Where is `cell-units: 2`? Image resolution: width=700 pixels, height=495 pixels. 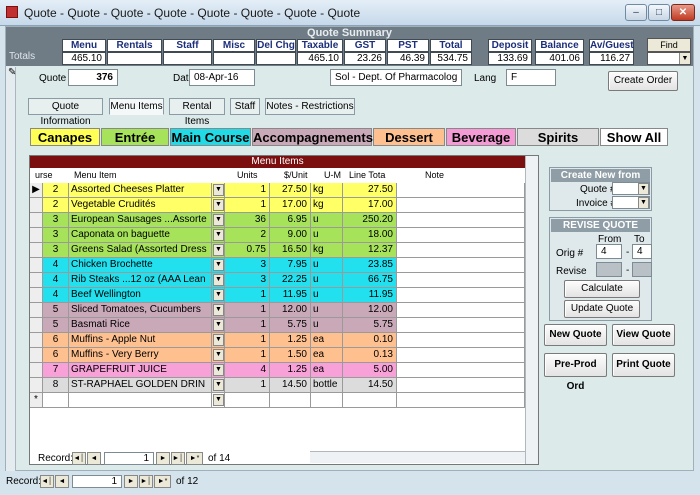
cell-units: 2 is located at coordinates (247, 235).